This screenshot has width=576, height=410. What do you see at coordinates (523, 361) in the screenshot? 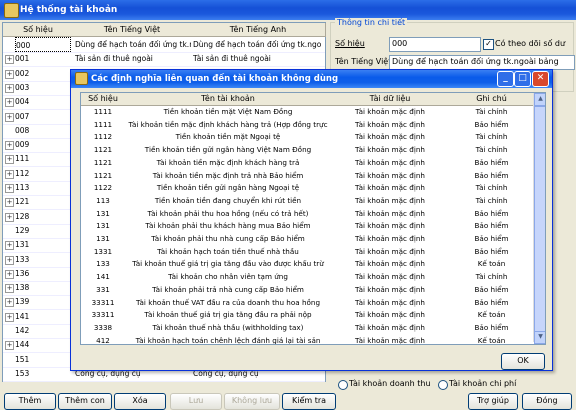
I see `ok-button: OK` at bounding box center [523, 361].